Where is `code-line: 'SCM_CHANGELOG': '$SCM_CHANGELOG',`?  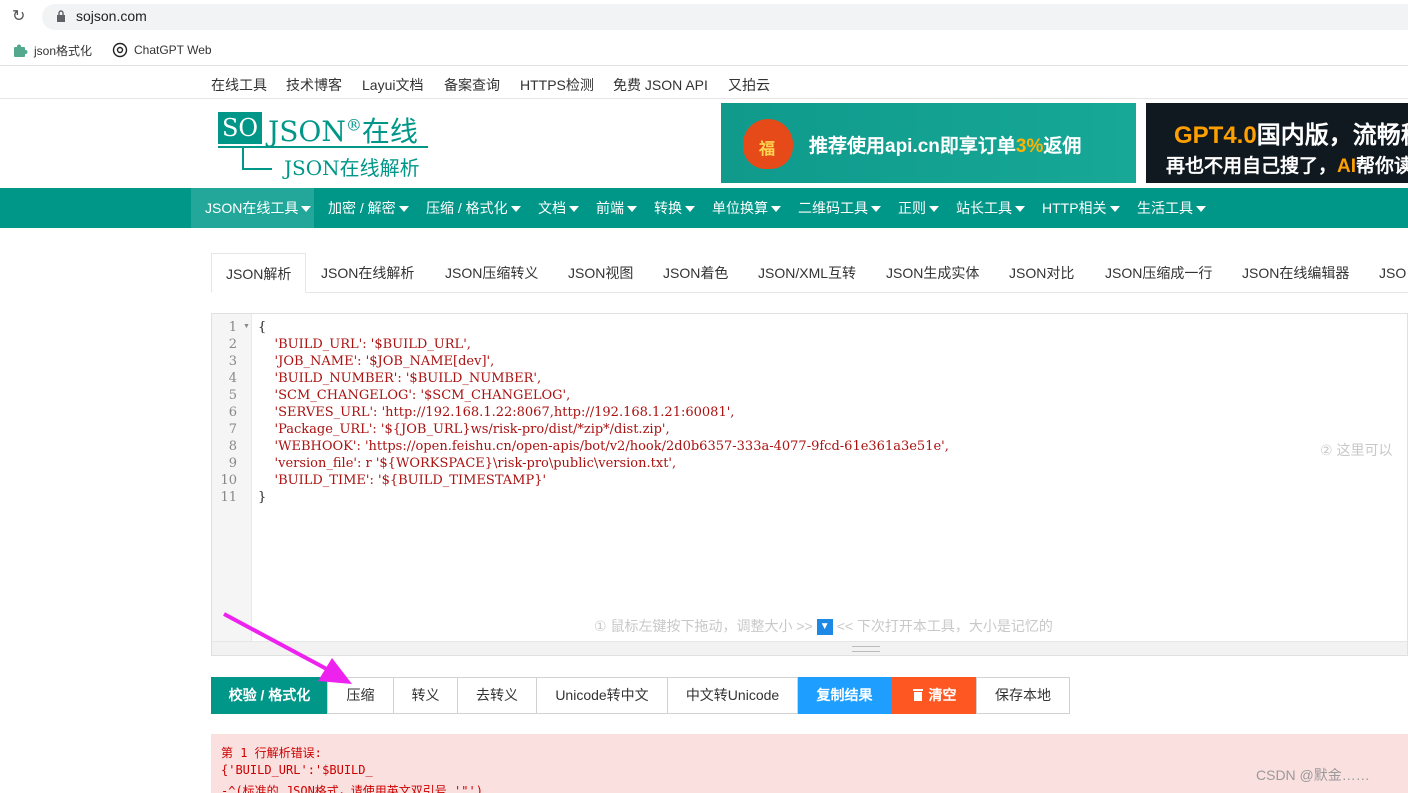 code-line: 'SCM_CHANGELOG': '$SCM_CHANGELOG', is located at coordinates (414, 395).